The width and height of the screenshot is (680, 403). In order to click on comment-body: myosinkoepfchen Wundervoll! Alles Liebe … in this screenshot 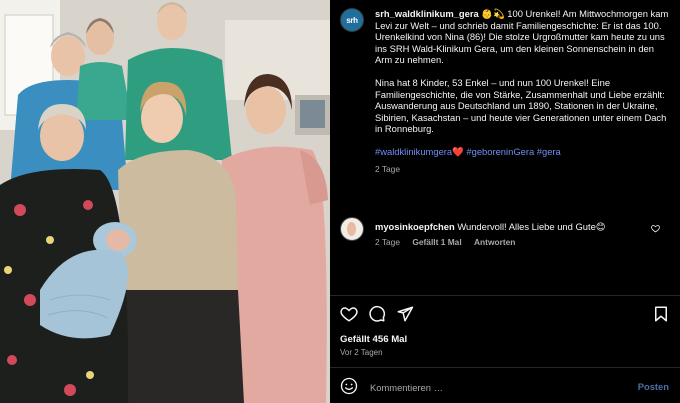, I will do `click(515, 227)`.